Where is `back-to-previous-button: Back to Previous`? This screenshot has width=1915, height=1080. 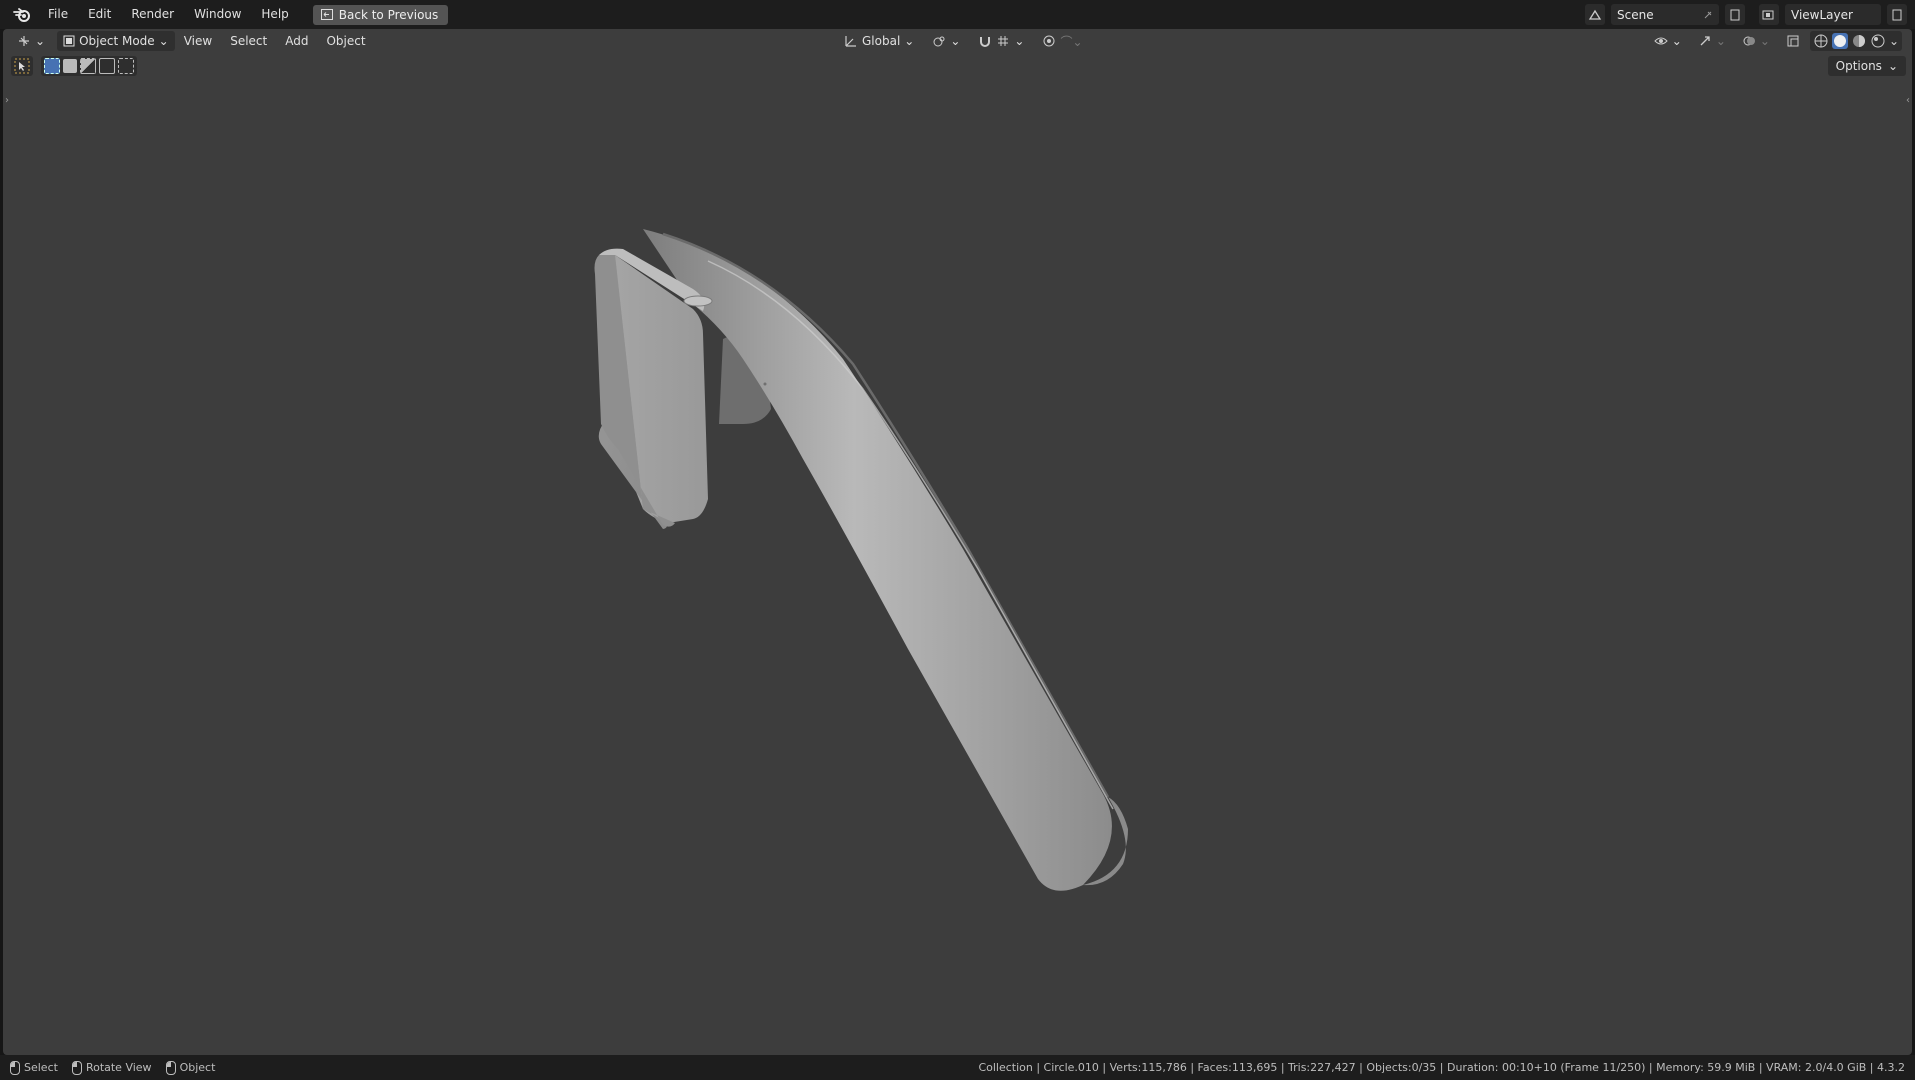
back-to-previous-button: Back to Previous is located at coordinates (380, 14).